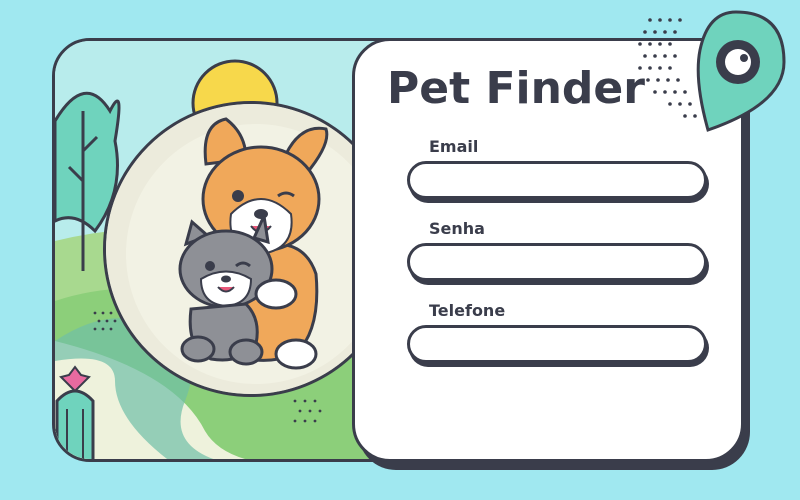 The image size is (800, 500). What do you see at coordinates (557, 344) in the screenshot?
I see `phone-input` at bounding box center [557, 344].